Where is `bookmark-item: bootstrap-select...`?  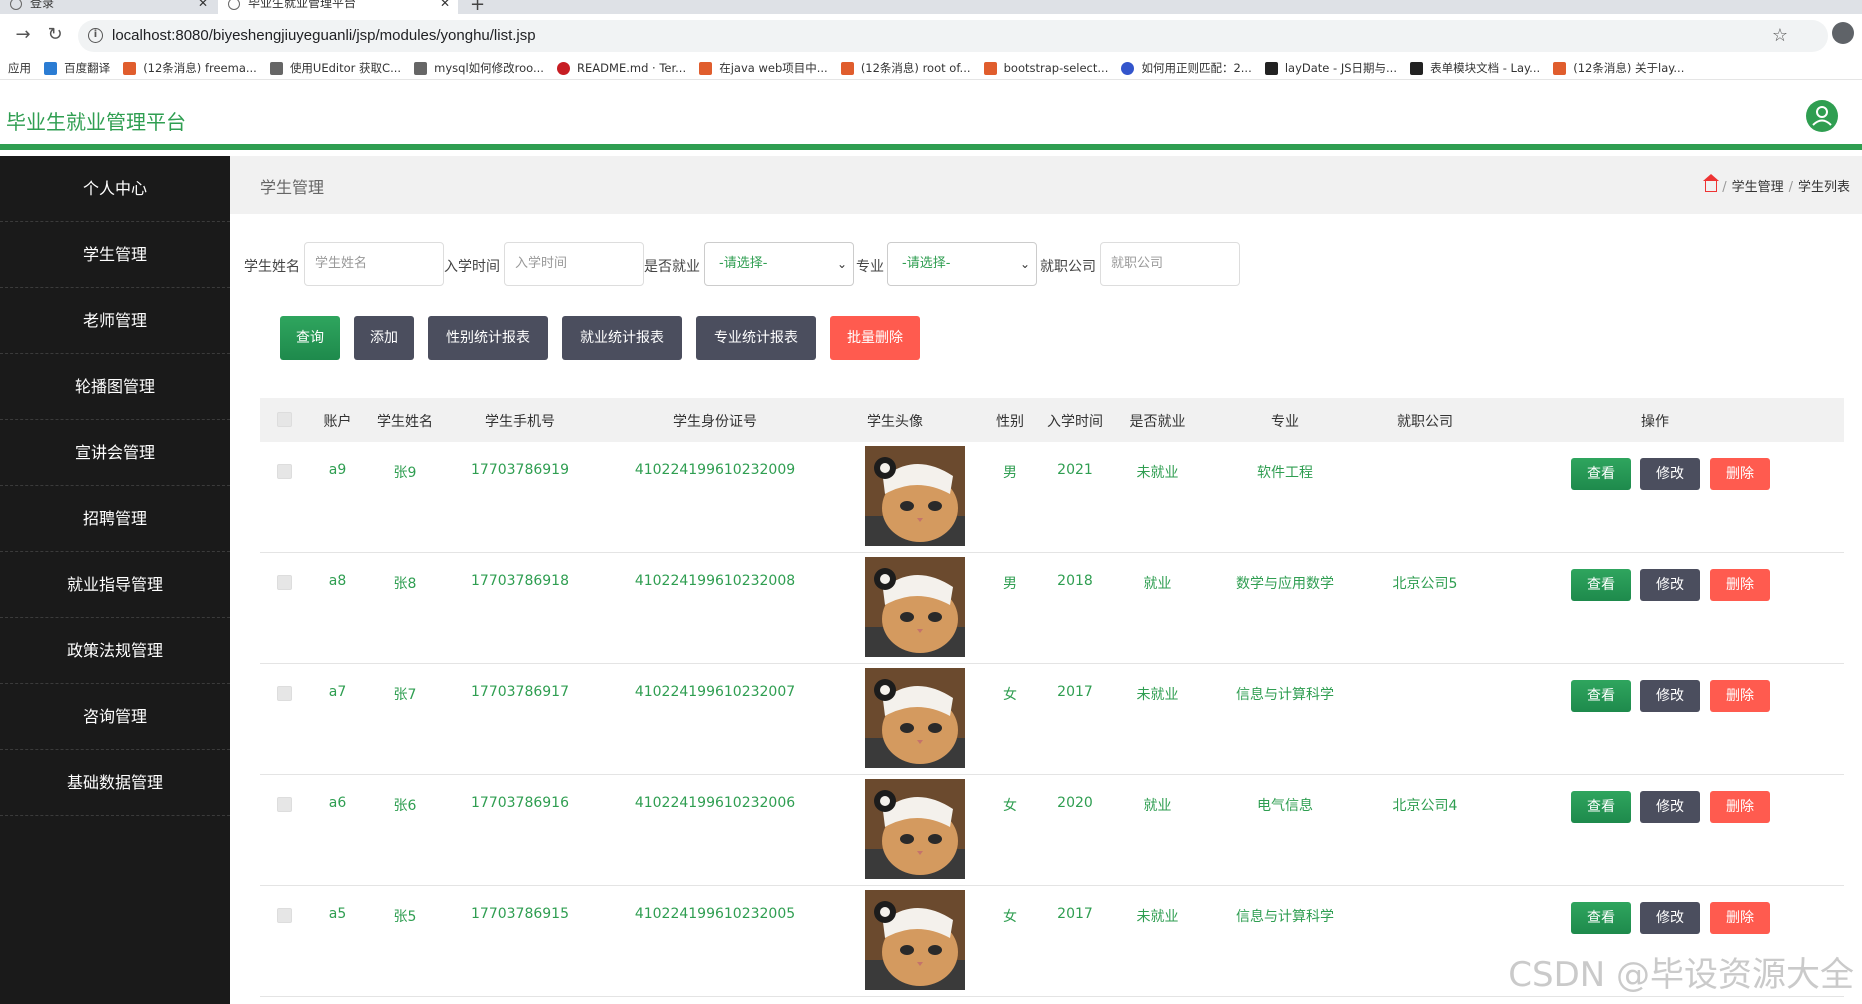 bookmark-item: bootstrap-select... is located at coordinates (1045, 67).